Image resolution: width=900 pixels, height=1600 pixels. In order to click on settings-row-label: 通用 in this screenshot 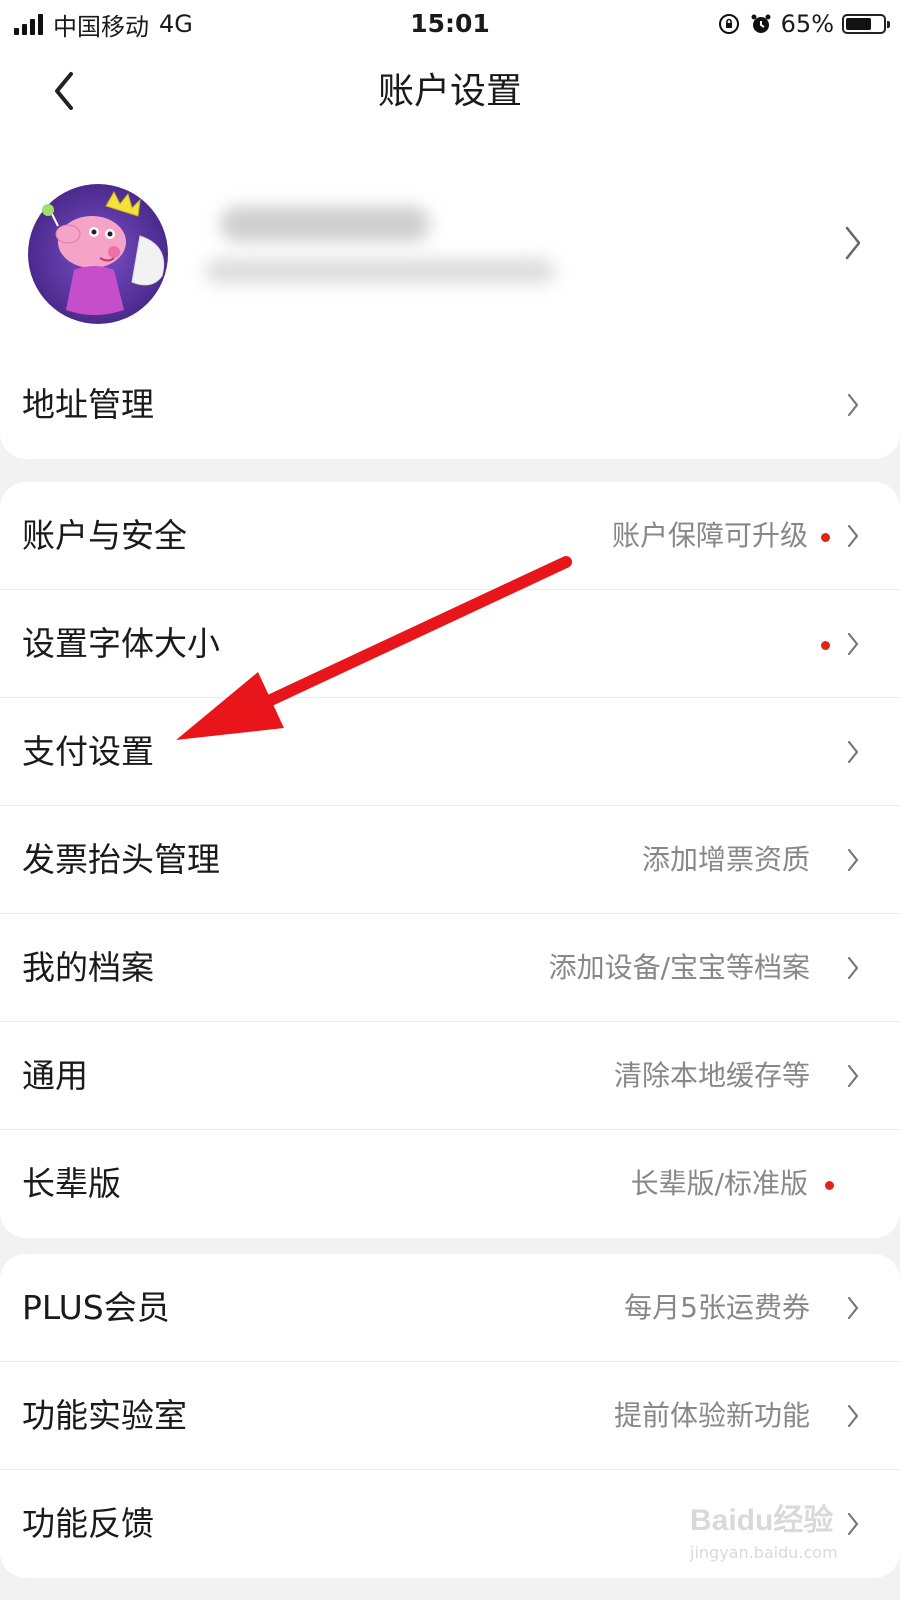, I will do `click(55, 1075)`.